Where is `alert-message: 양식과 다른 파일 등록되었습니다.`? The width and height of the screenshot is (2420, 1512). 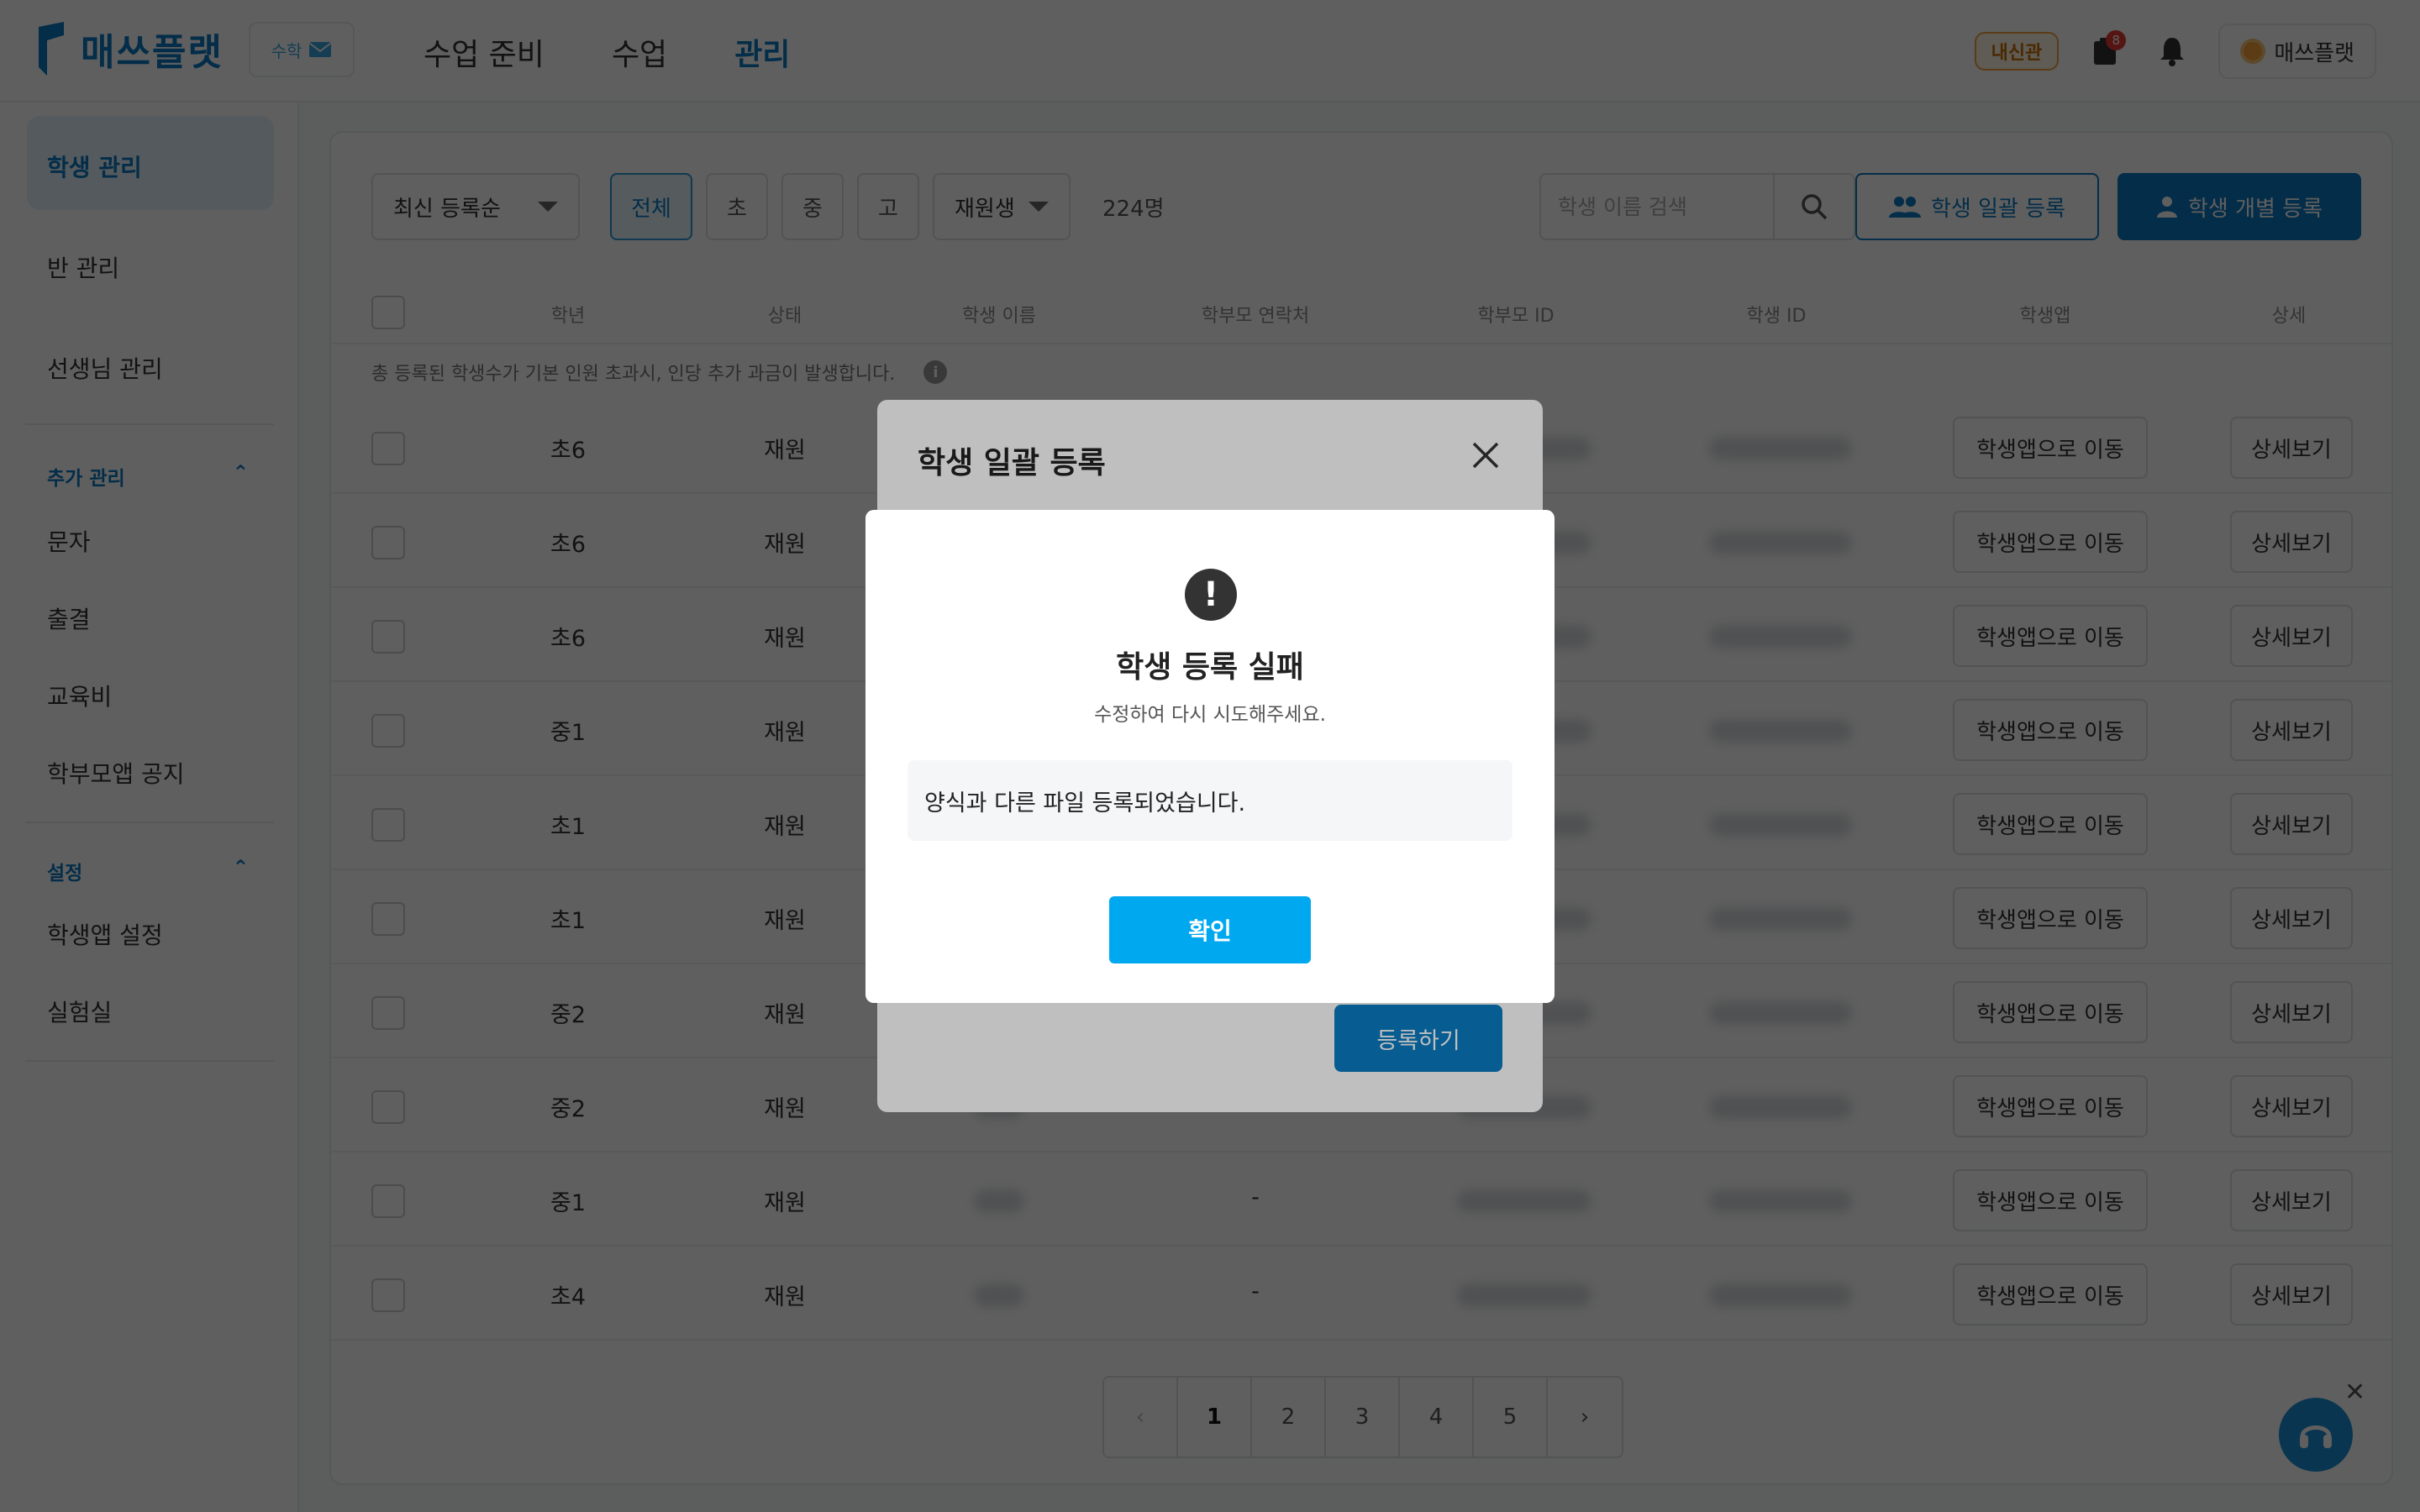 alert-message: 양식과 다른 파일 등록되었습니다. is located at coordinates (1085, 803).